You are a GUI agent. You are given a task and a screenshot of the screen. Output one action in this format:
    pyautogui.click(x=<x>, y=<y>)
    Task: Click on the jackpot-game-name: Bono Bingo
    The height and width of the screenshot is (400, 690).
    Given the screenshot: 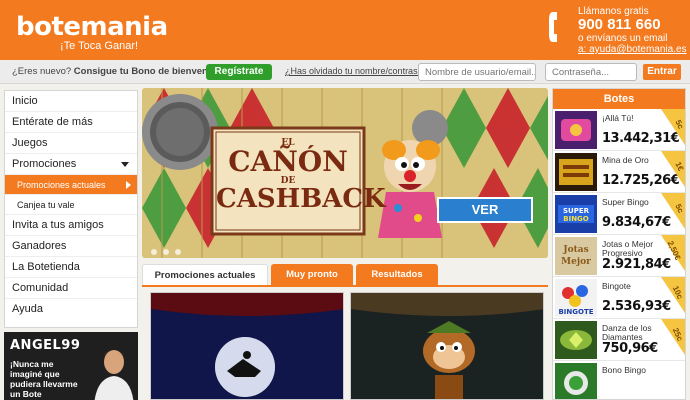 What is the action you would take?
    pyautogui.click(x=624, y=370)
    